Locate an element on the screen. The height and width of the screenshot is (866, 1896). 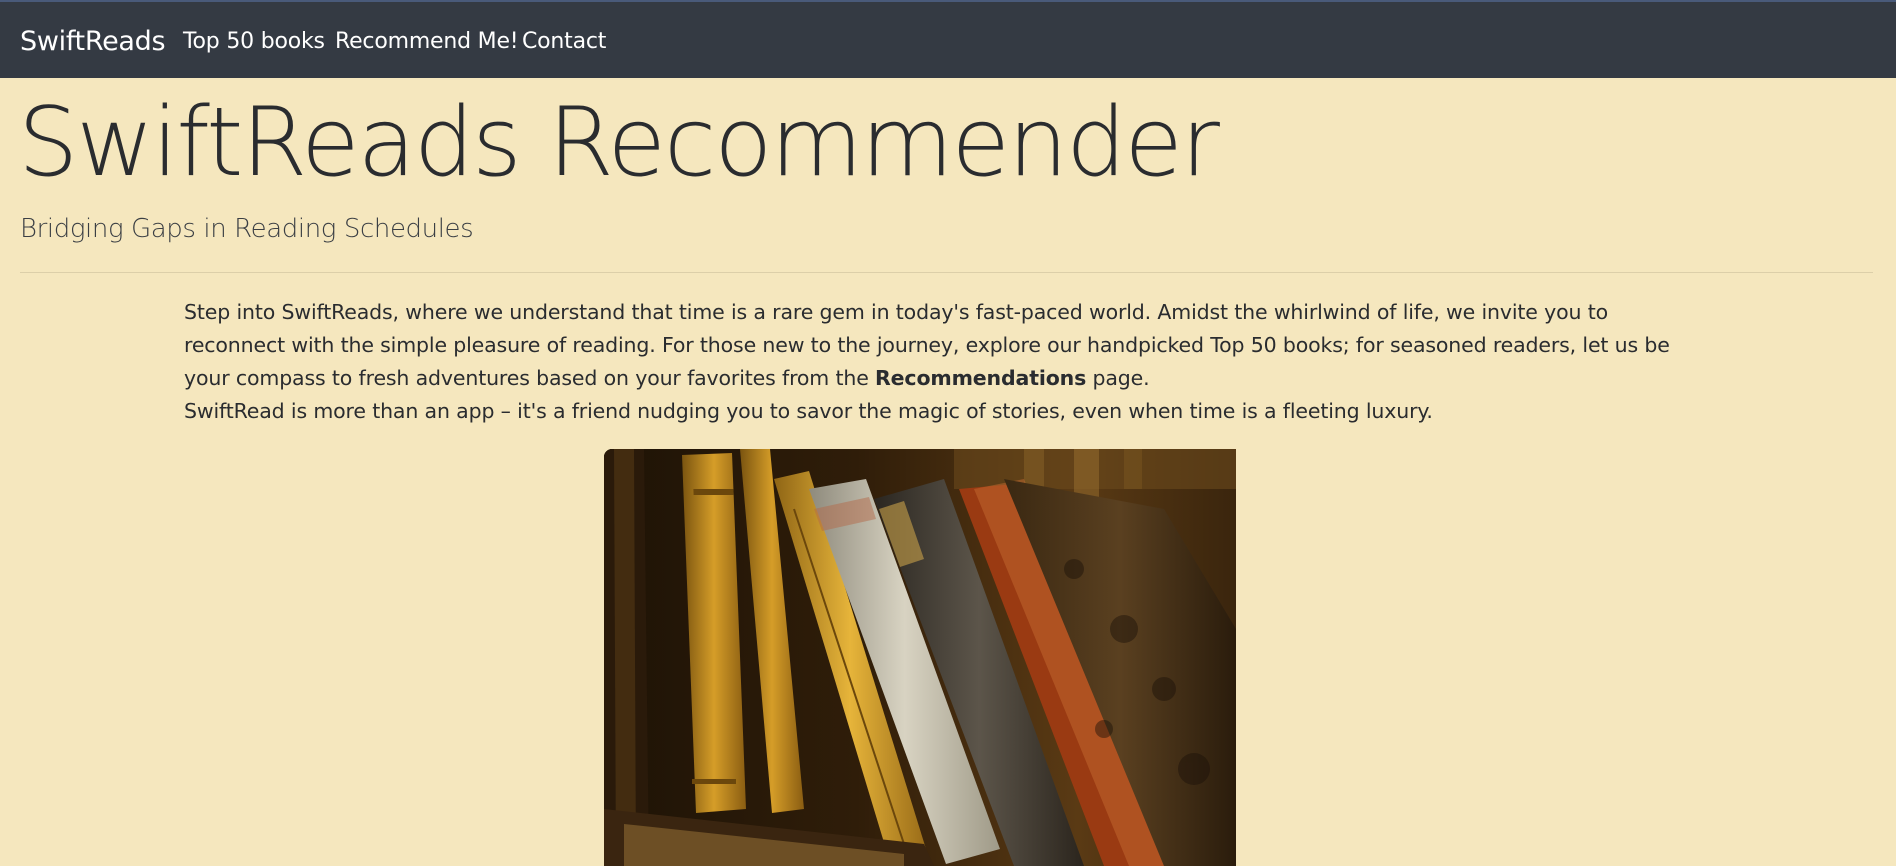
nav-link-top-50-books: Top 50 books is located at coordinates (254, 41).